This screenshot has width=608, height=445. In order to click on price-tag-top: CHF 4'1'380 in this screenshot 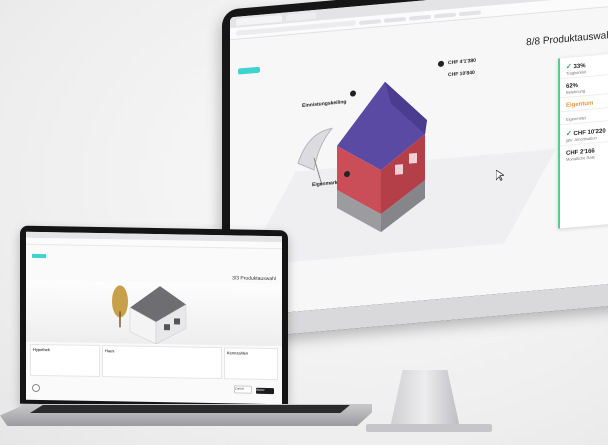, I will do `click(462, 62)`.